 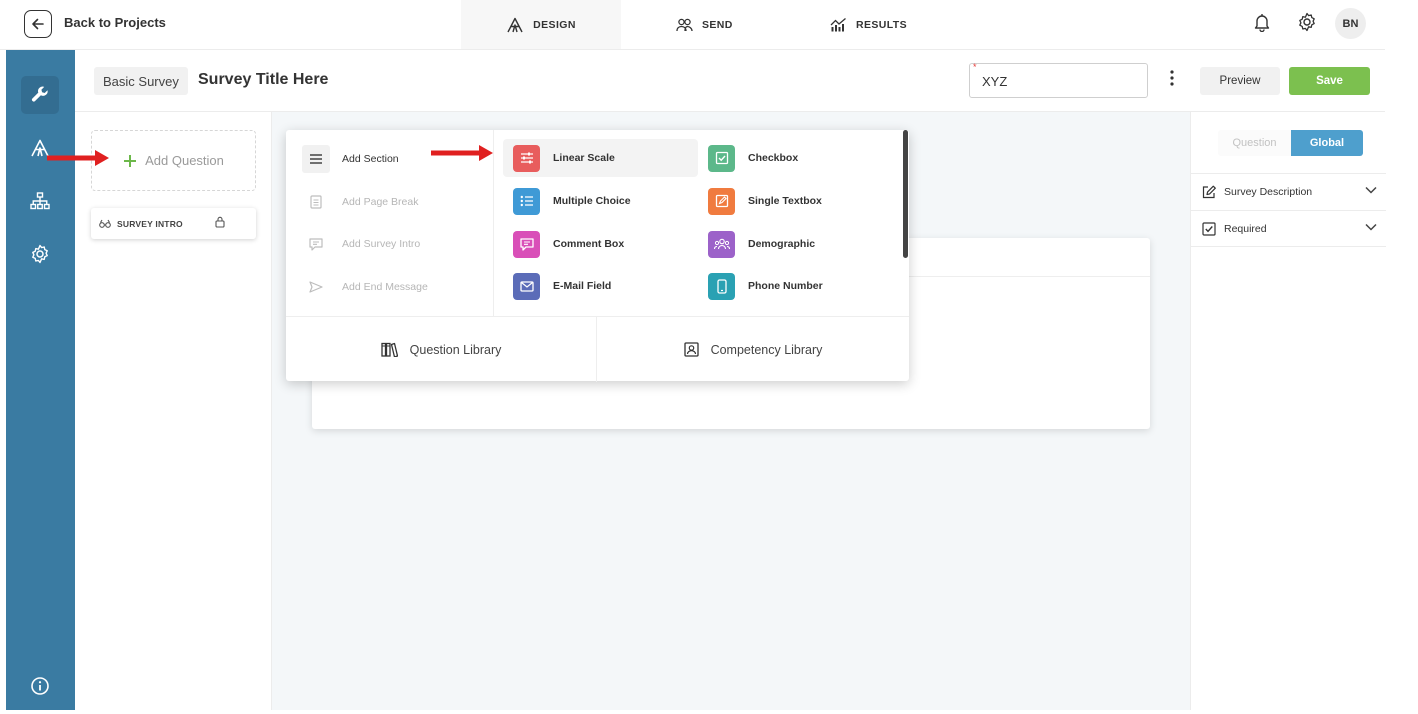 What do you see at coordinates (995, 81) in the screenshot?
I see `survey-name-value: XYZ` at bounding box center [995, 81].